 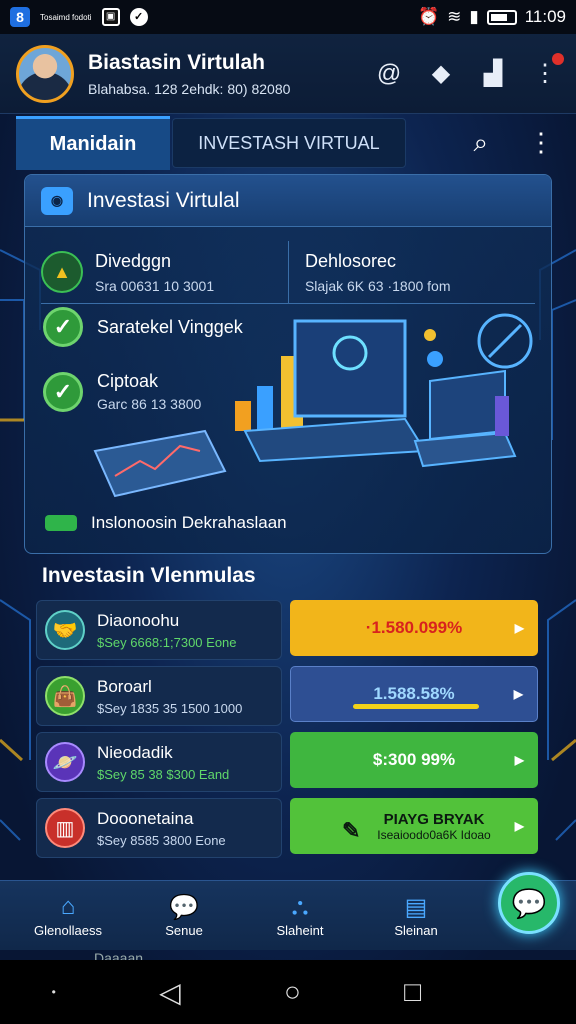 I want to click on nav-item-service: 💬 Senue, so click(x=184, y=915).